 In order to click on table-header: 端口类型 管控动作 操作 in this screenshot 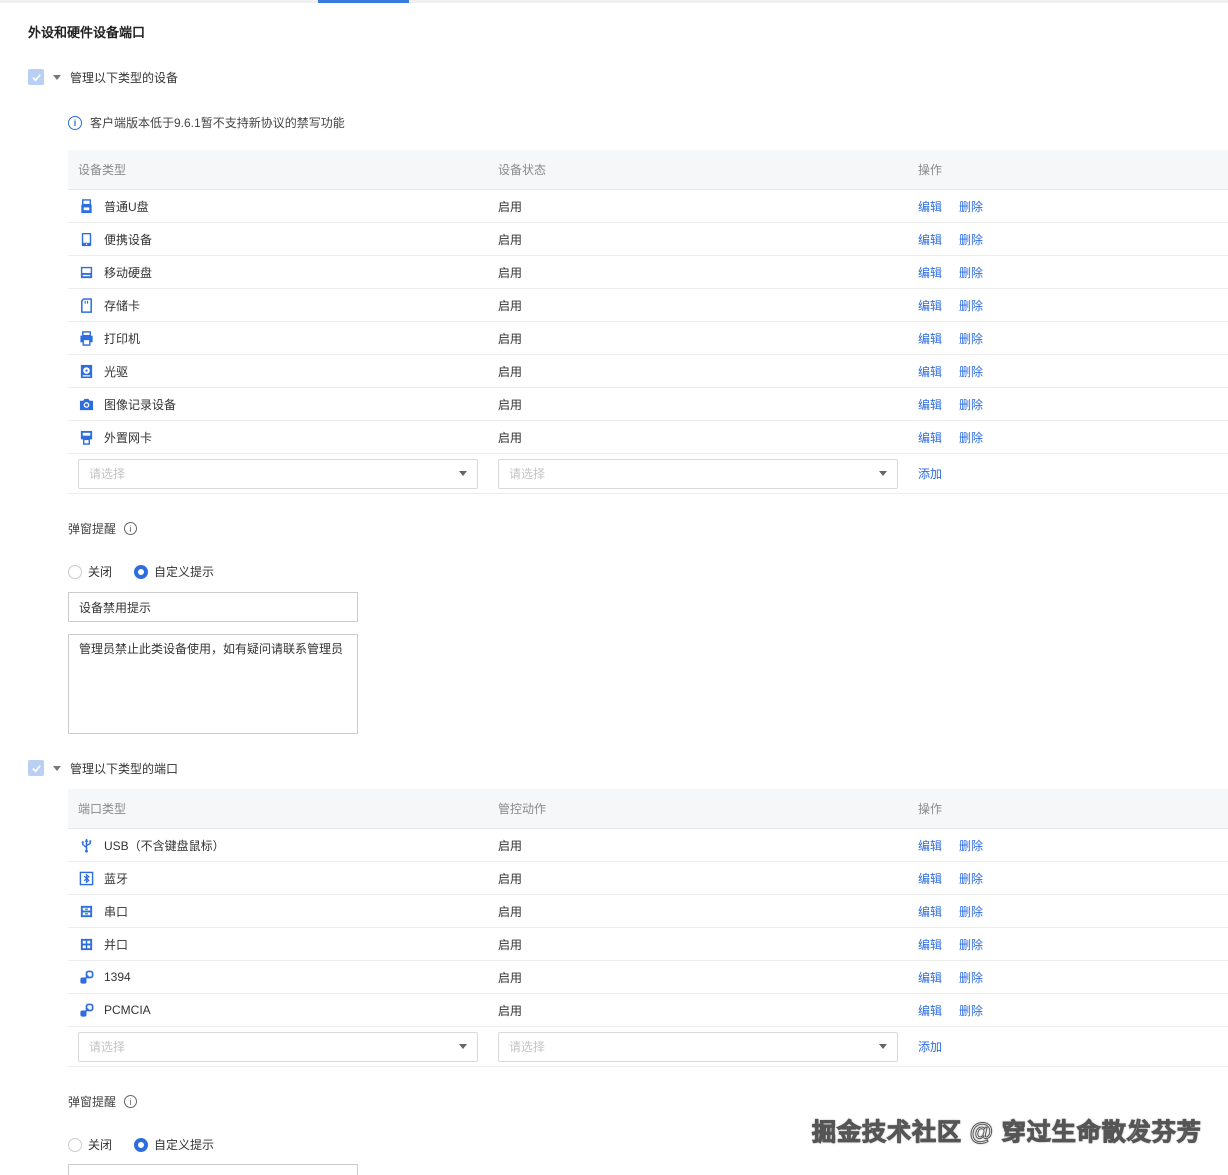, I will do `click(648, 809)`.